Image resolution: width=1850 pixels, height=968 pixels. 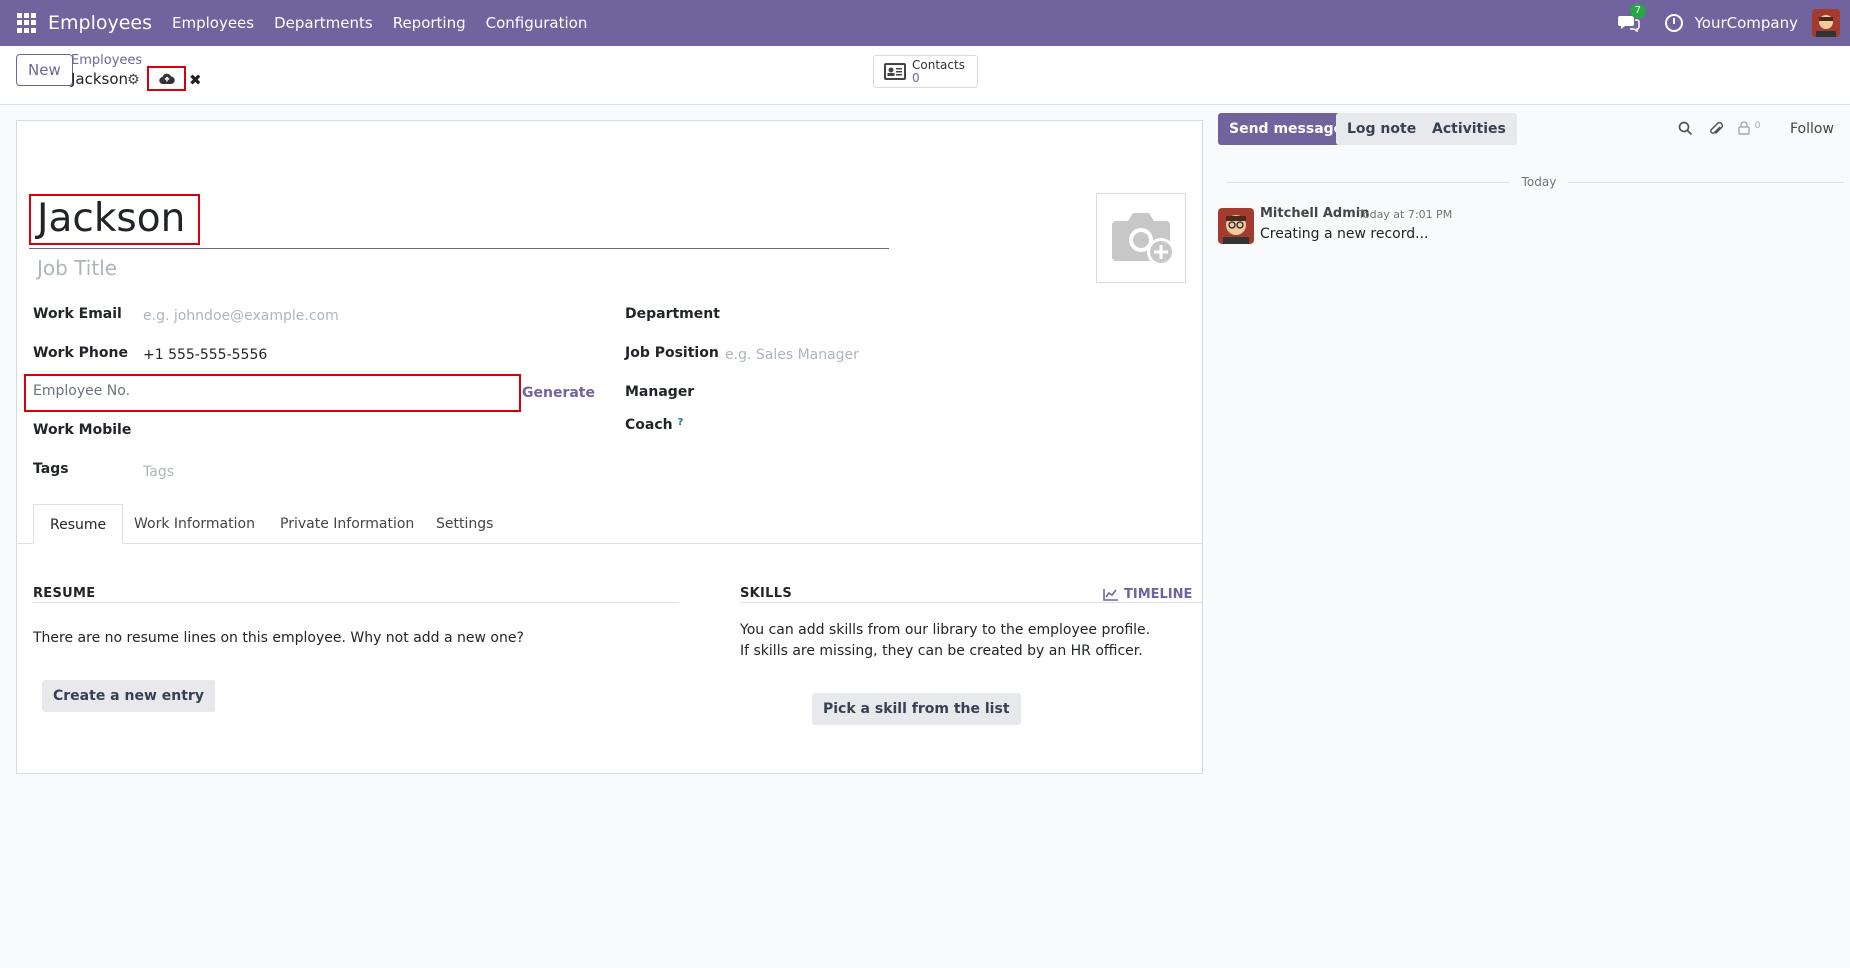 What do you see at coordinates (915, 396) in the screenshot?
I see `manager-input` at bounding box center [915, 396].